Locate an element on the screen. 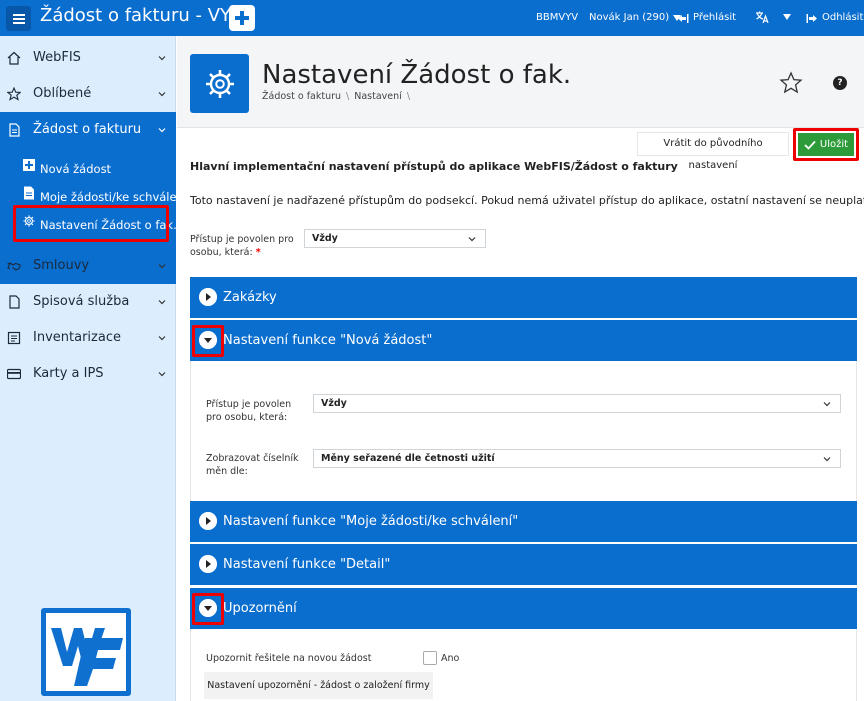 The height and width of the screenshot is (701, 864). currency-list-select-value: Měny seřazené dle četnosti užití is located at coordinates (408, 458).